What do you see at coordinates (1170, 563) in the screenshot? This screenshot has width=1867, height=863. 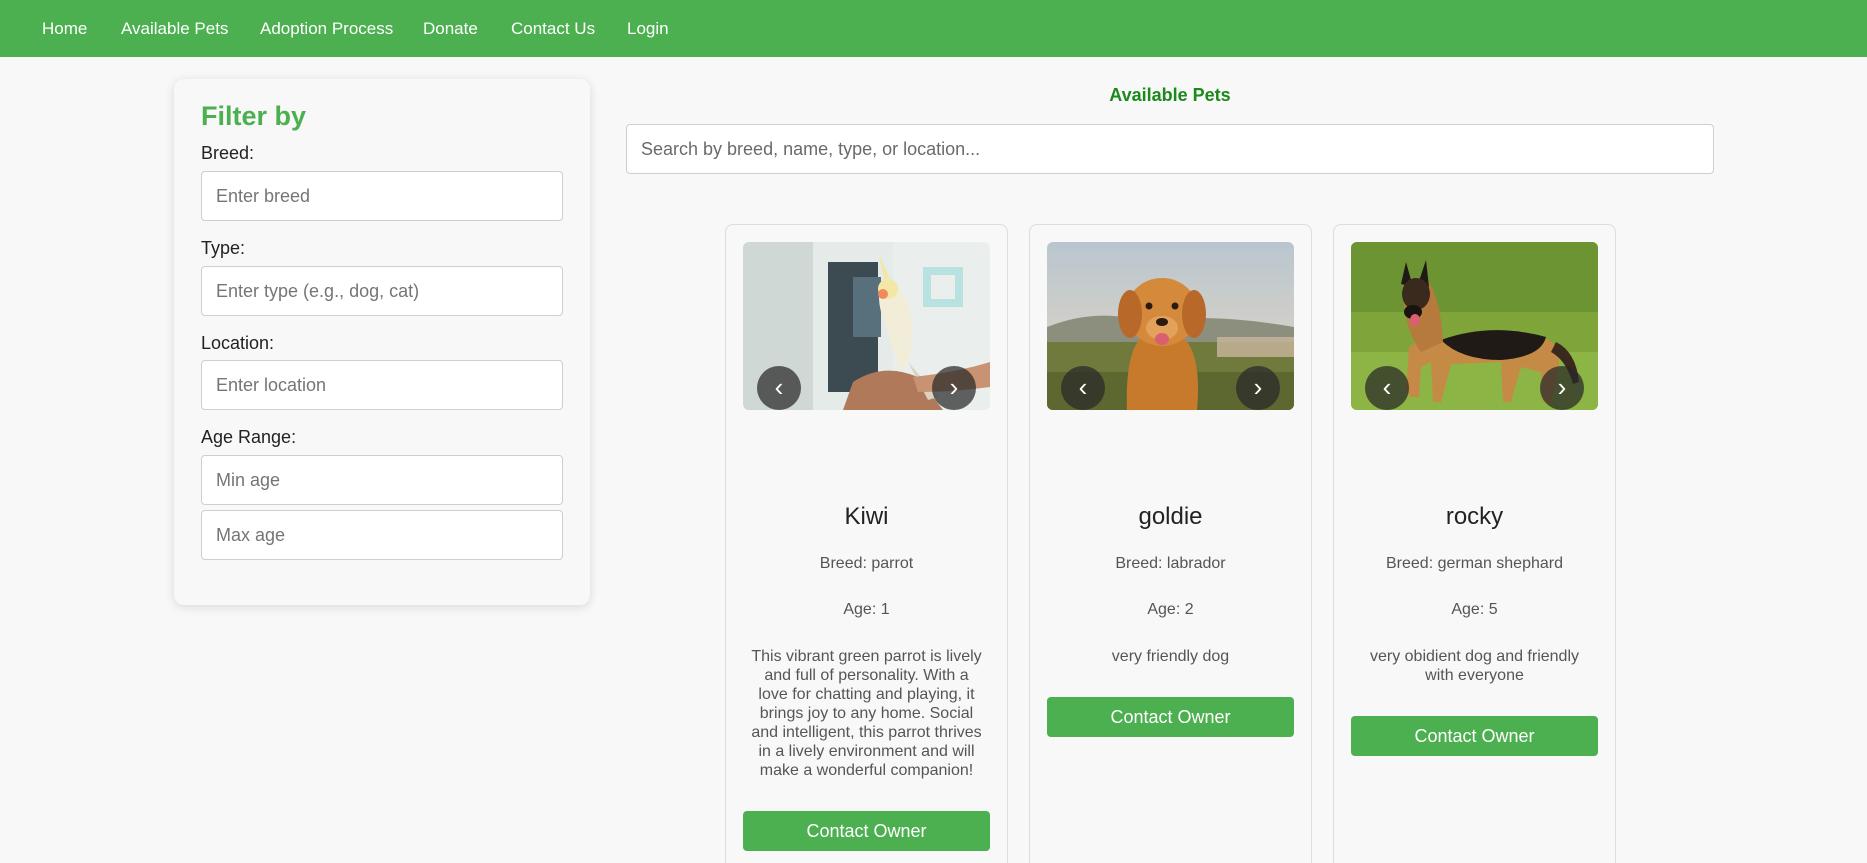 I see `pet-breed: Breed: labrador` at bounding box center [1170, 563].